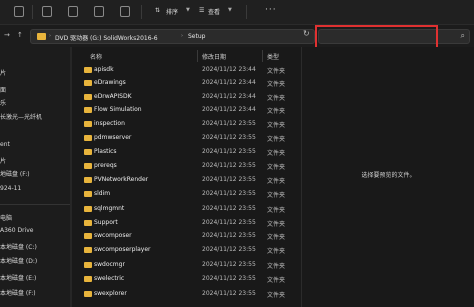  What do you see at coordinates (202, 10) in the screenshot?
I see `view-icon: ☰` at bounding box center [202, 10].